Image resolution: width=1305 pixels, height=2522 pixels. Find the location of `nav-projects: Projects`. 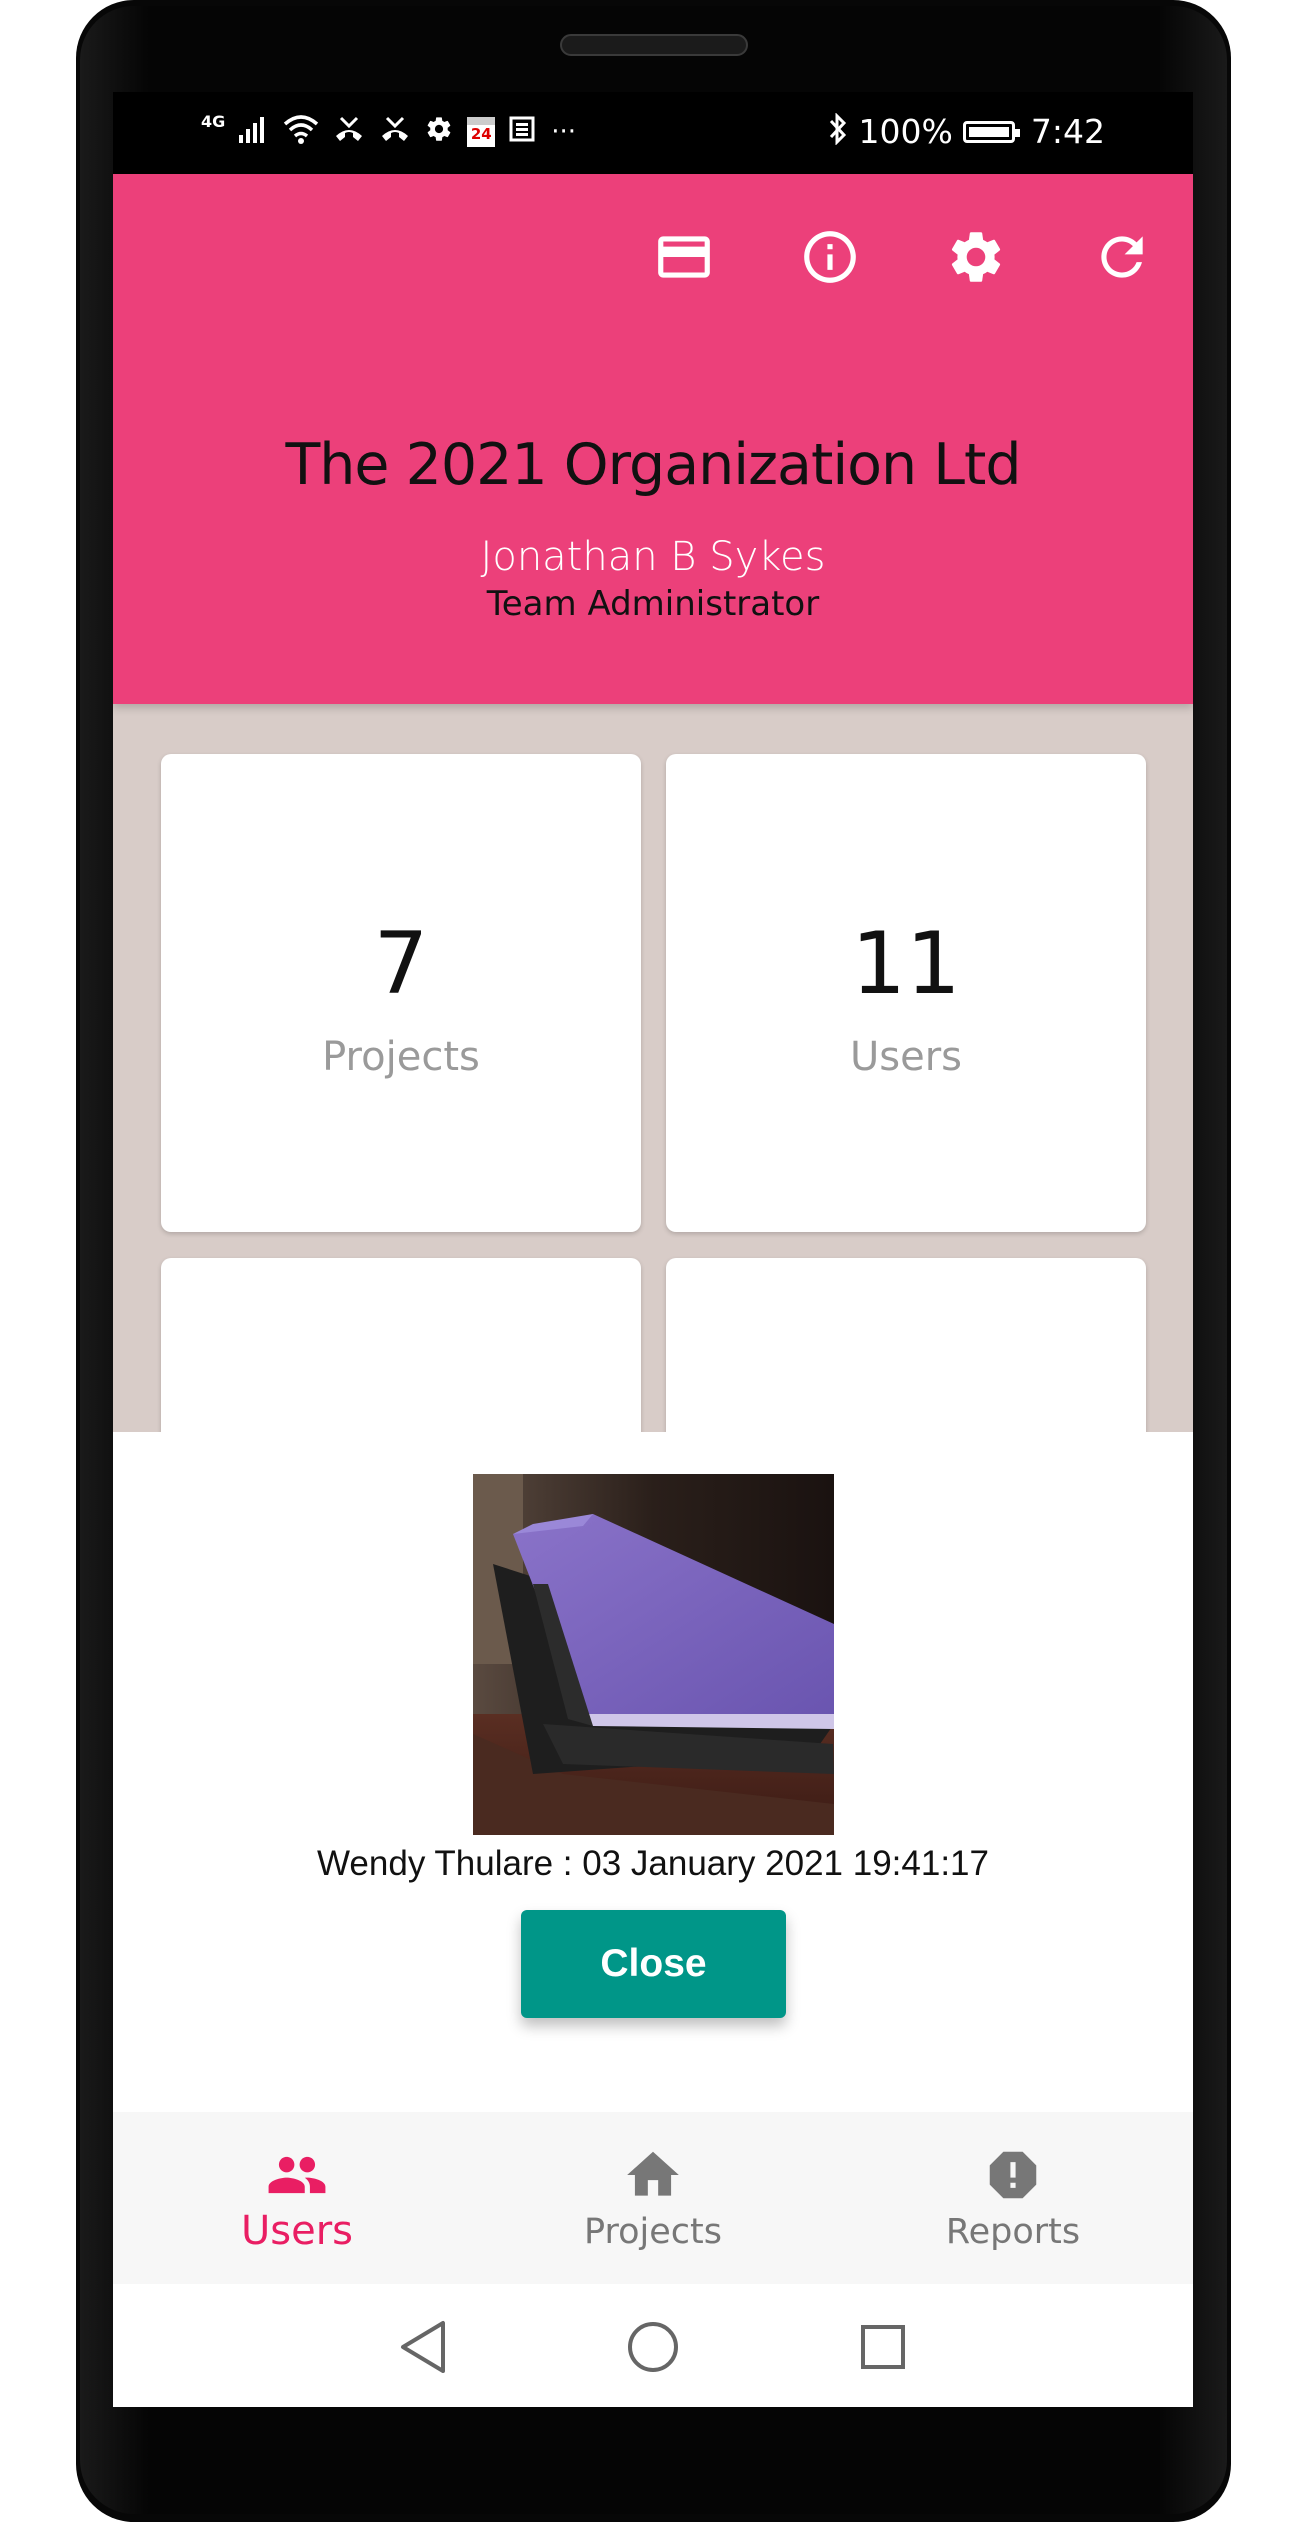

nav-projects: Projects is located at coordinates (653, 2198).